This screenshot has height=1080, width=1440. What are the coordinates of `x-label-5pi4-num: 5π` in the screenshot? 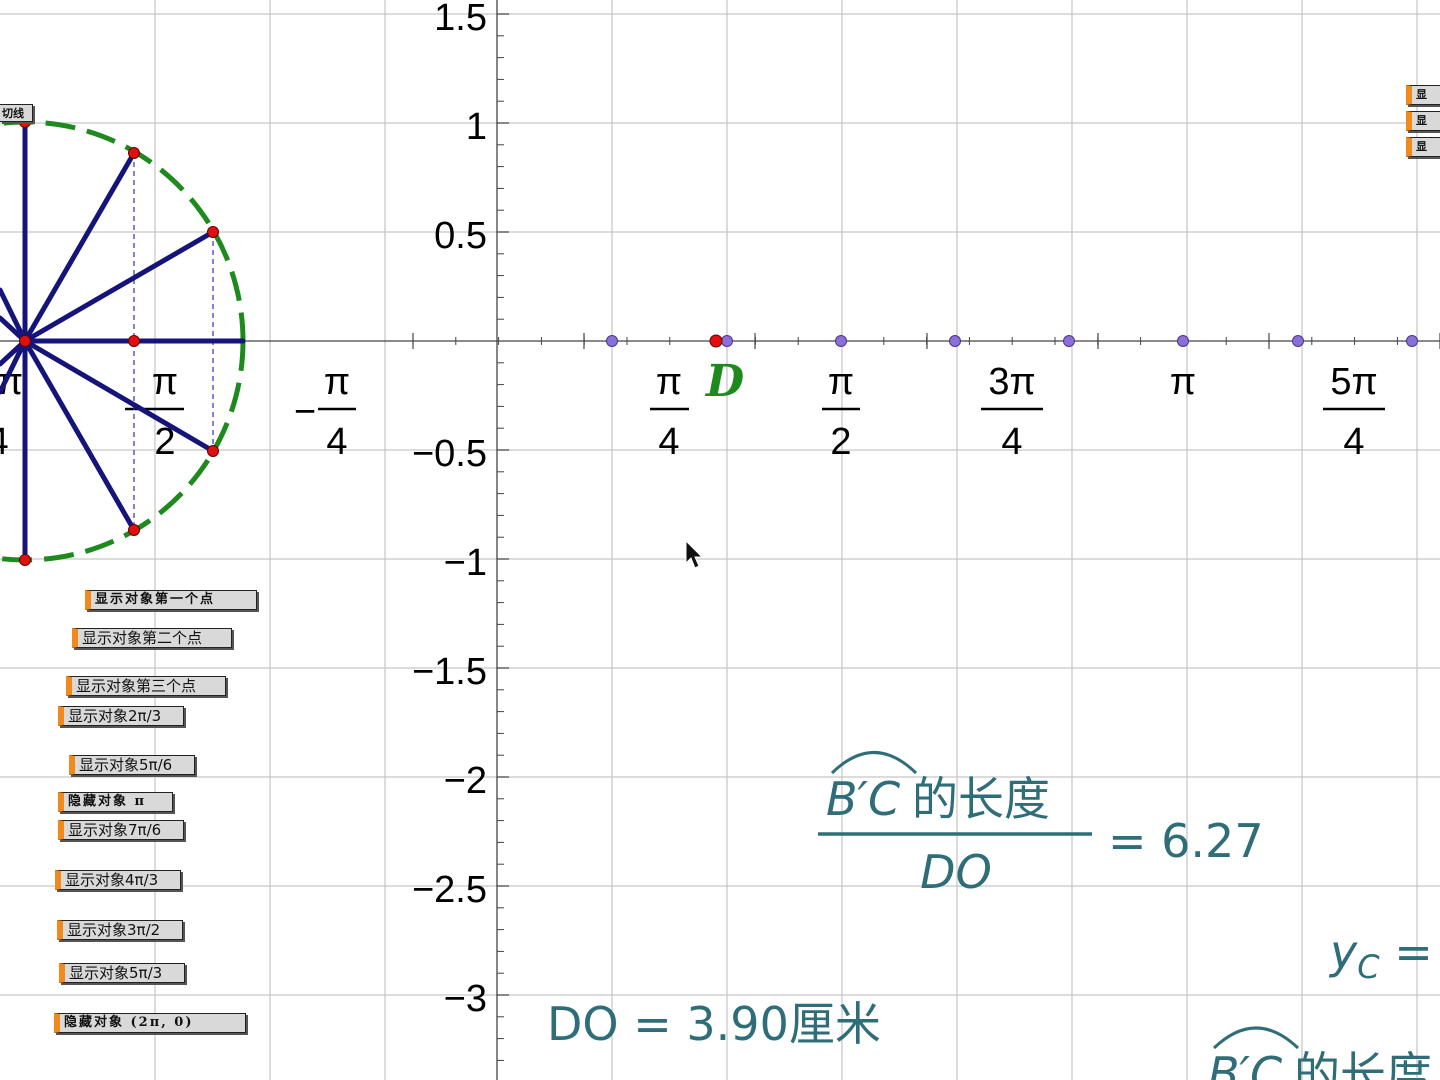 It's located at (1353, 382).